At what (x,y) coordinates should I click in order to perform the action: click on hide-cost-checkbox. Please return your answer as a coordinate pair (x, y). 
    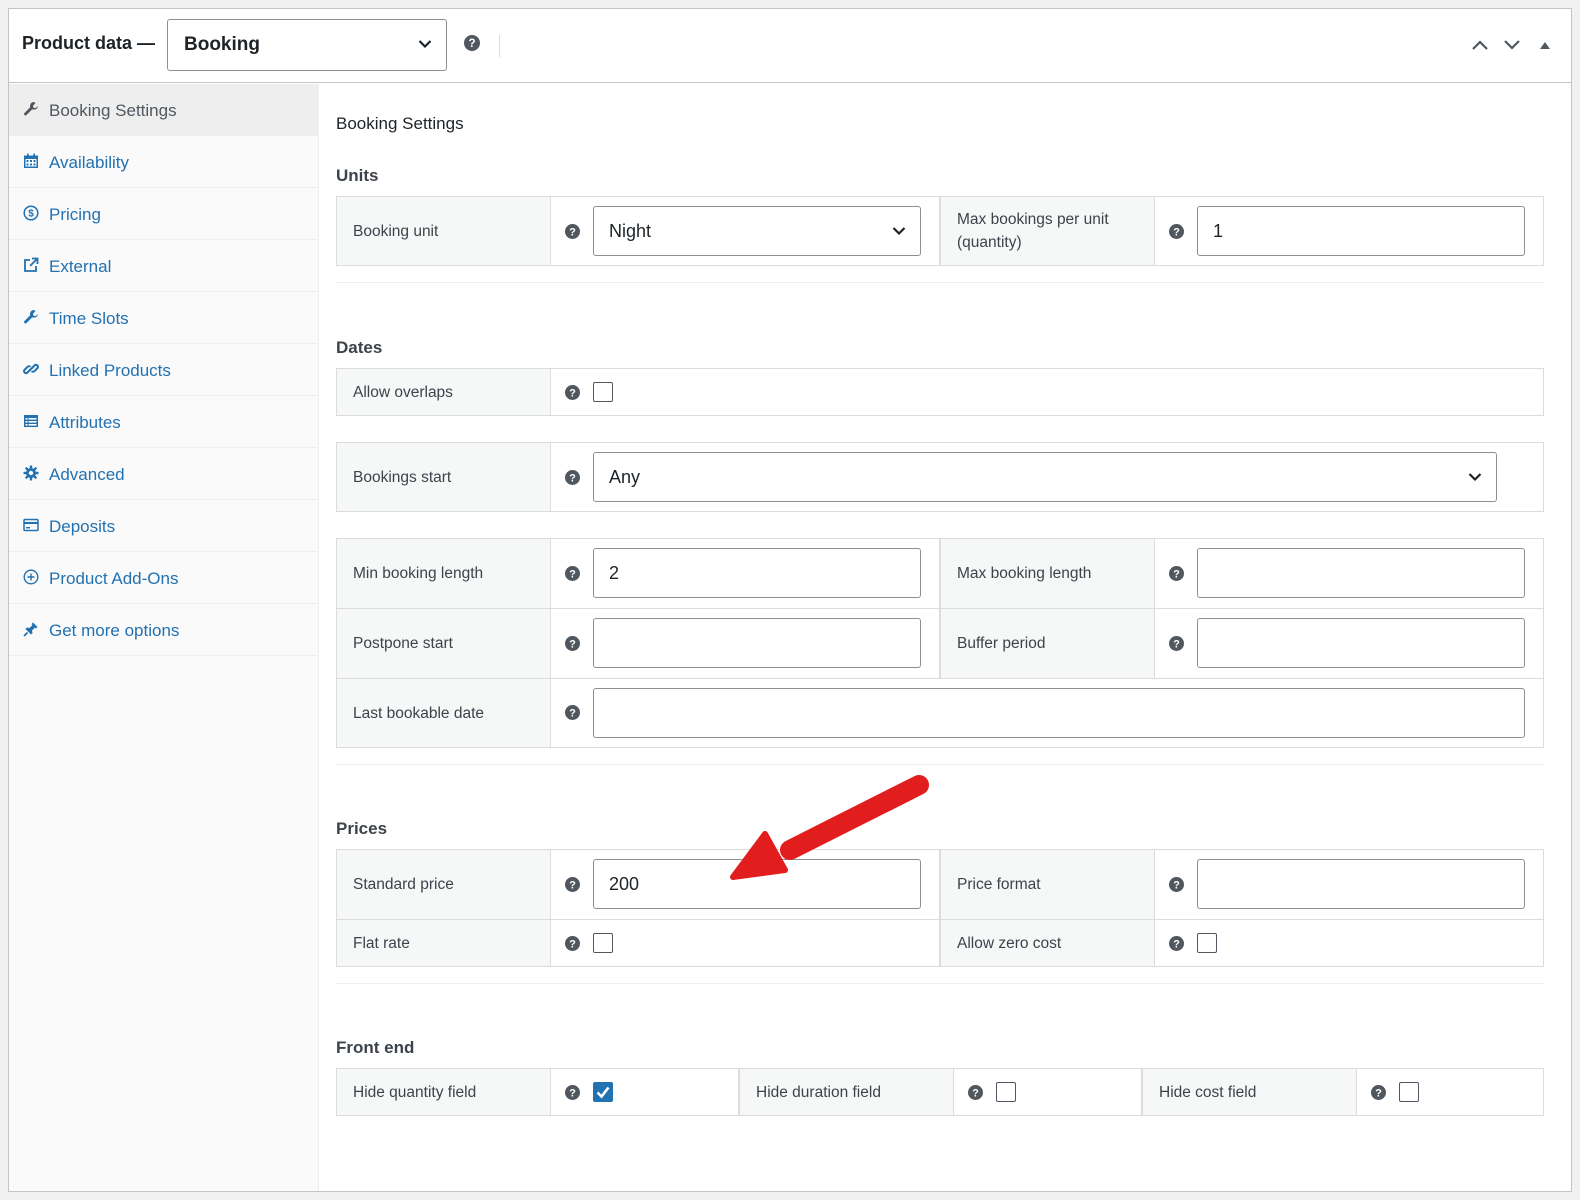
    Looking at the image, I should click on (1409, 1092).